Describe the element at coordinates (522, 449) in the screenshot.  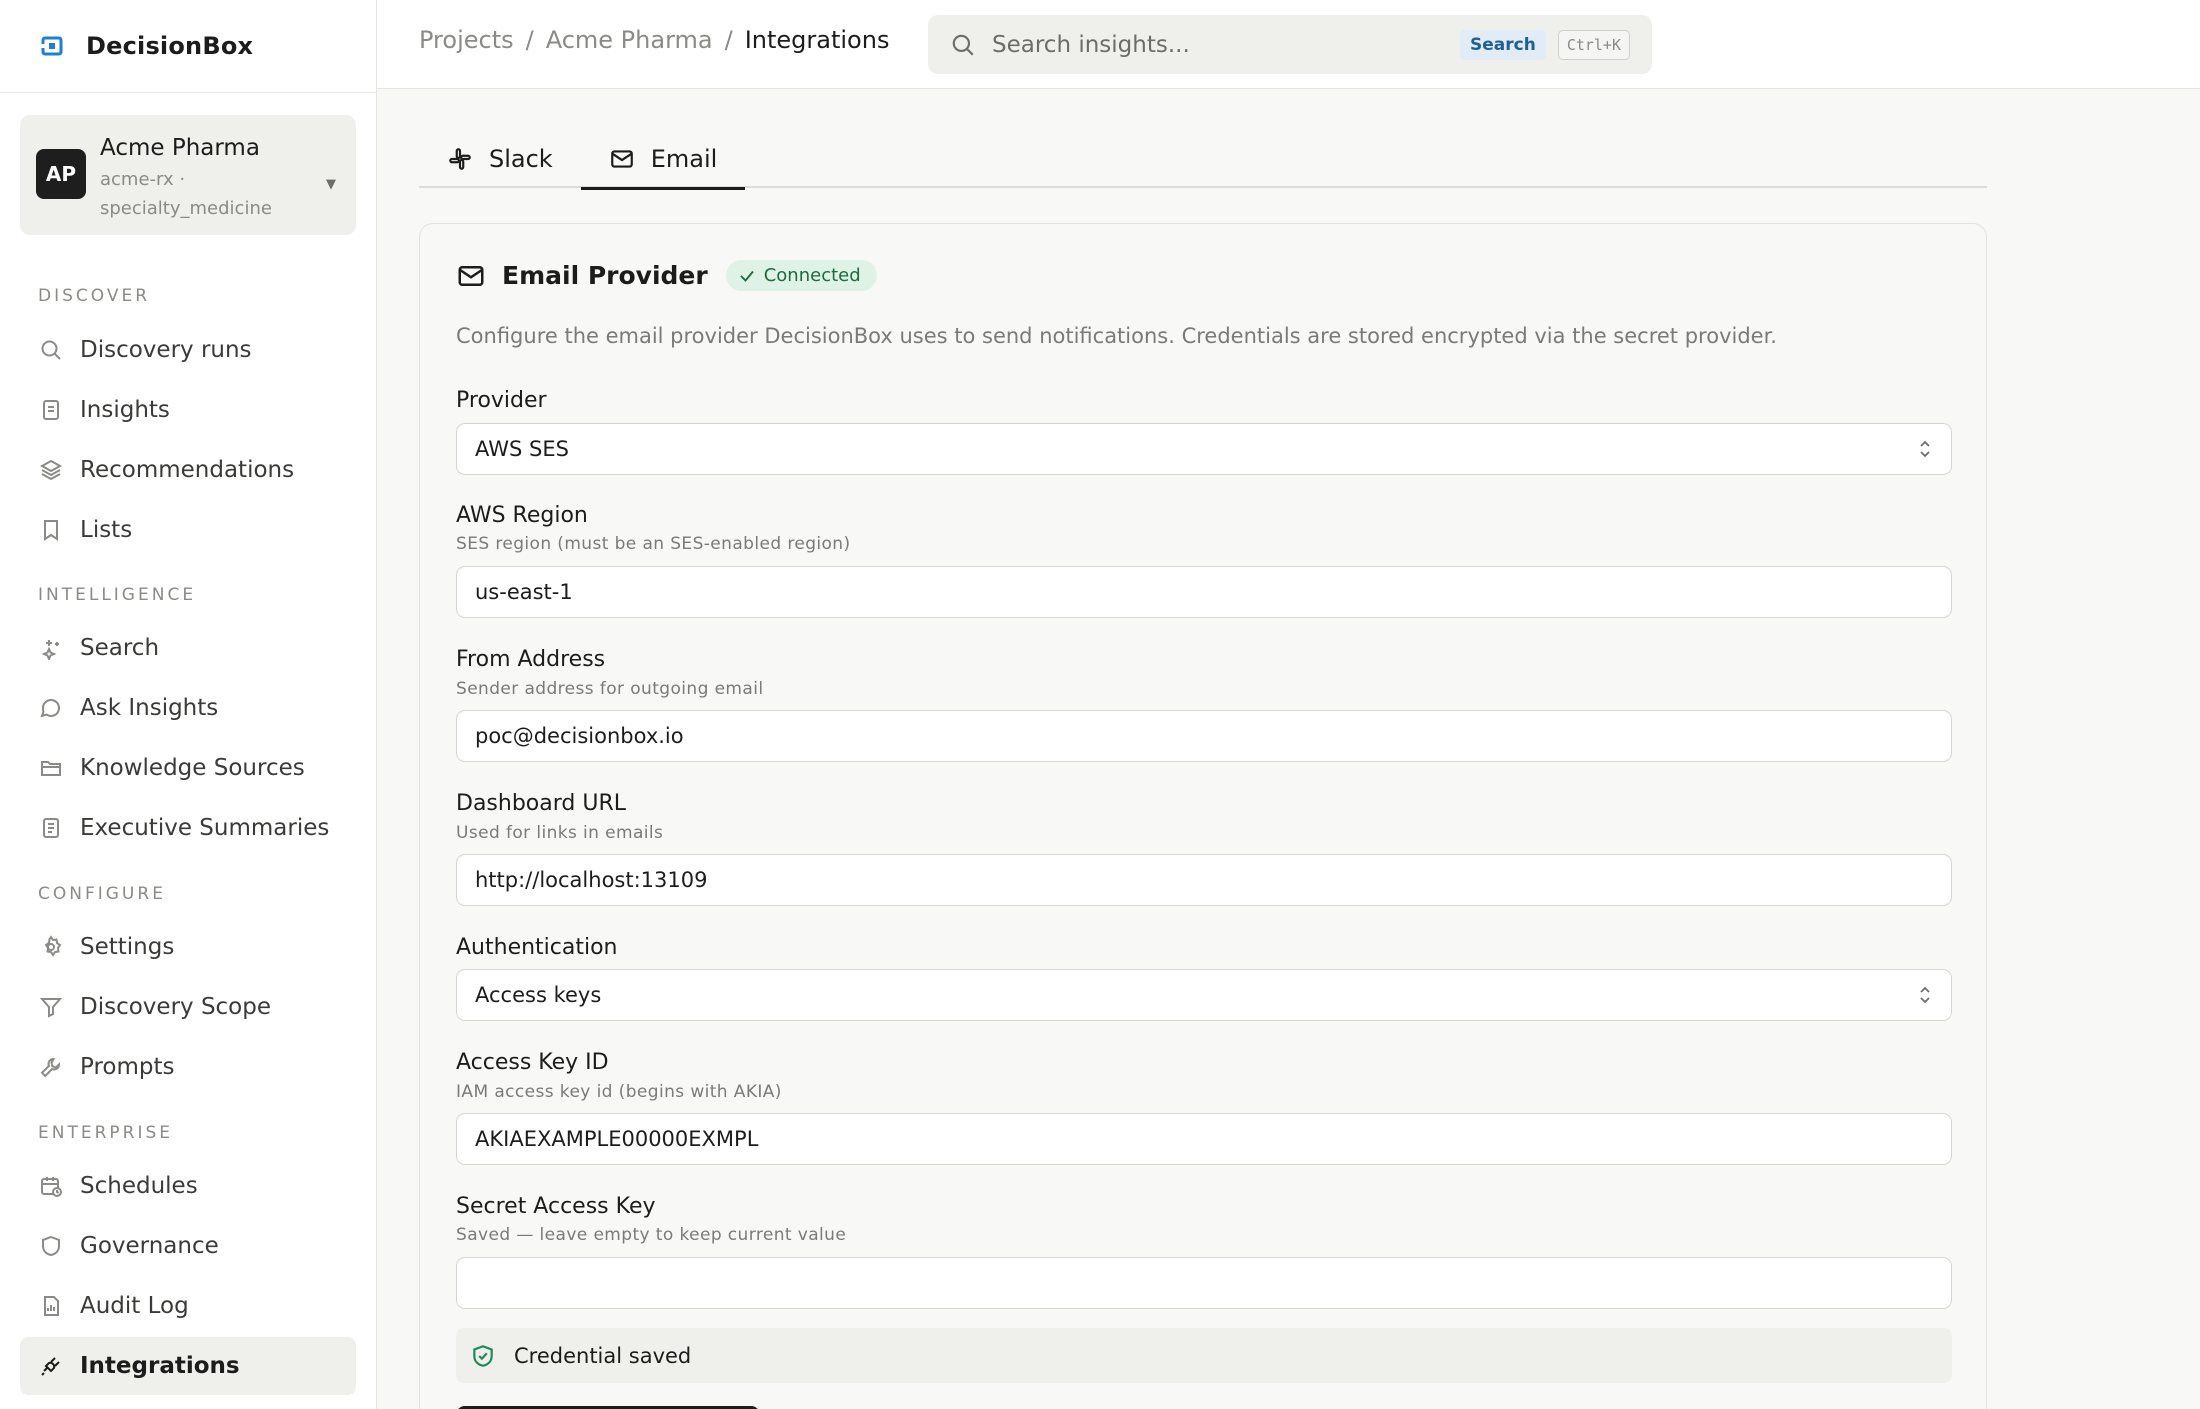
I see `provider-value: AWS SES` at that location.